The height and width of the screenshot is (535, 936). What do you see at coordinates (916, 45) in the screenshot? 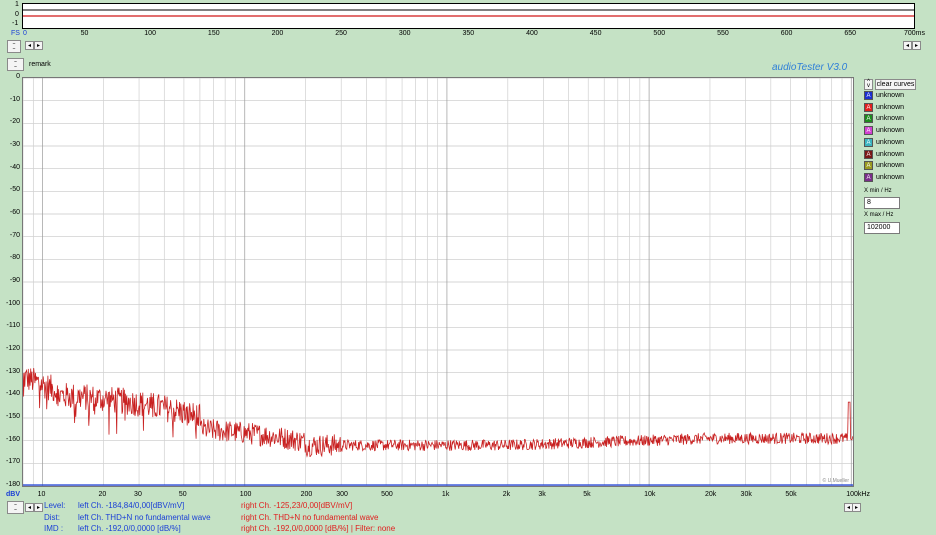
I see `scope-pan-right-icon: ▸` at bounding box center [916, 45].